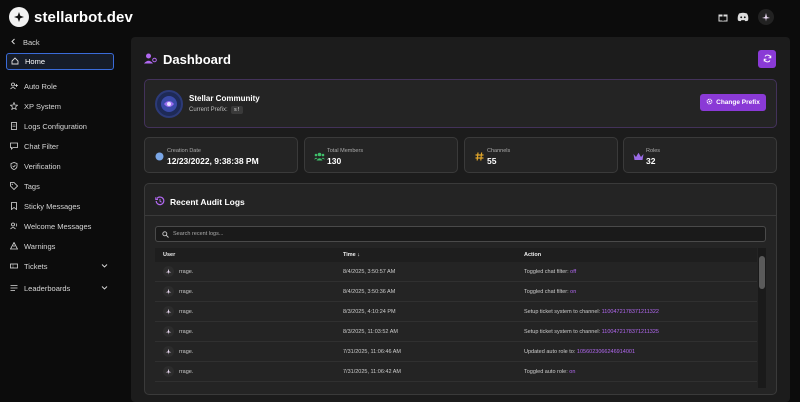 This screenshot has height=402, width=800. What do you see at coordinates (42, 106) in the screenshot?
I see `sidebar-item-label: XP System` at bounding box center [42, 106].